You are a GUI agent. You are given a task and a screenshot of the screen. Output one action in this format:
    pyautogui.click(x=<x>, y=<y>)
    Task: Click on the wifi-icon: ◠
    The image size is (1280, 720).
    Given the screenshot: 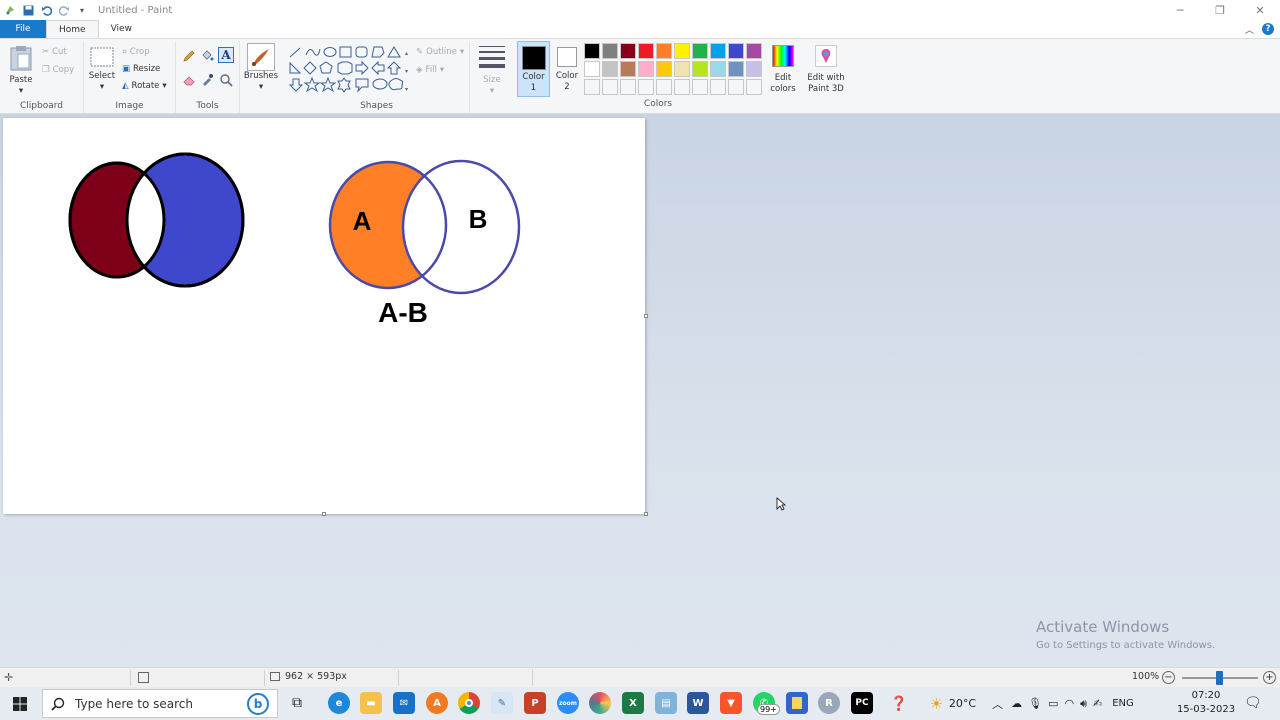 What is the action you would take?
    pyautogui.click(x=1069, y=703)
    